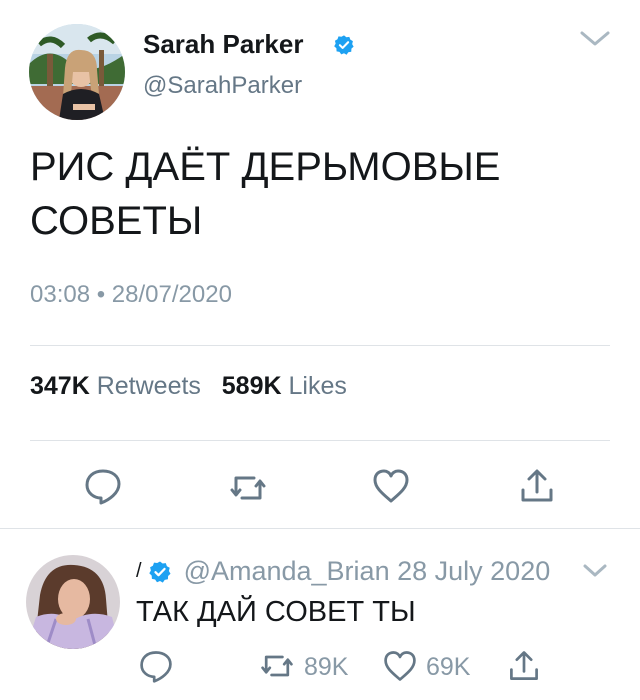 The image size is (640, 700). What do you see at coordinates (223, 44) in the screenshot?
I see `author-name: Sarah Parker` at bounding box center [223, 44].